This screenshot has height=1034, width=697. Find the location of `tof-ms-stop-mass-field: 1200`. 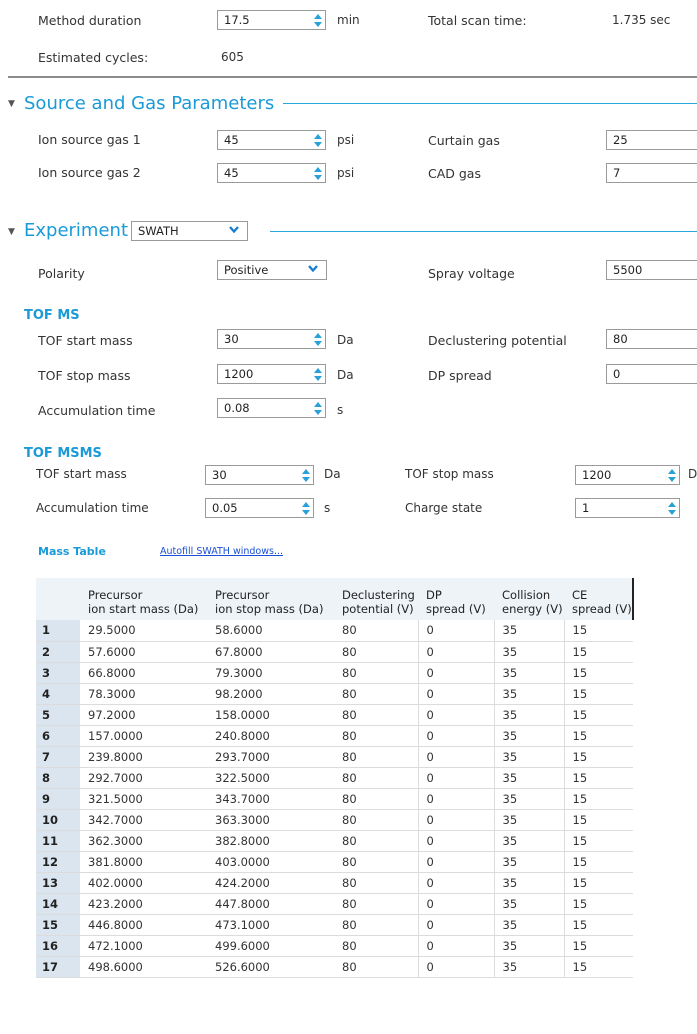

tof-ms-stop-mass-field: 1200 is located at coordinates (271, 374).